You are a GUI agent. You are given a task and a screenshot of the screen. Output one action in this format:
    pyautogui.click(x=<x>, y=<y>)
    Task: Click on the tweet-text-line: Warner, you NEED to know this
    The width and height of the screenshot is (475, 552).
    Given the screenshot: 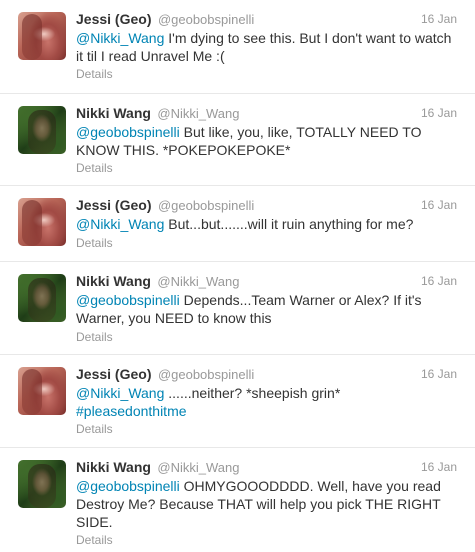 What is the action you would take?
    pyautogui.click(x=174, y=318)
    